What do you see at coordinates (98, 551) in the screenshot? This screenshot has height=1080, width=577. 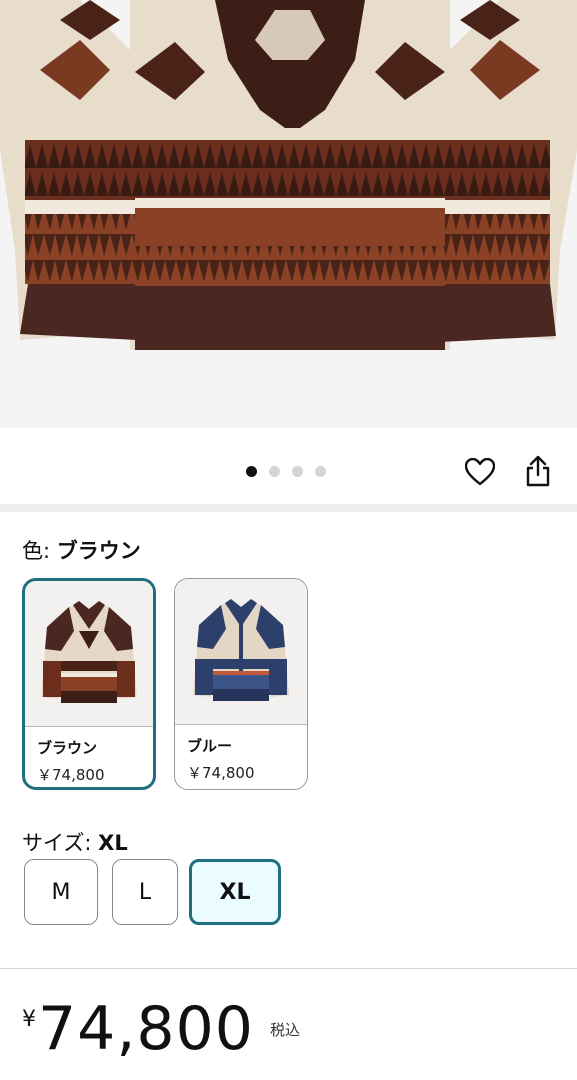 I see `color-selected-value: ブラウン` at bounding box center [98, 551].